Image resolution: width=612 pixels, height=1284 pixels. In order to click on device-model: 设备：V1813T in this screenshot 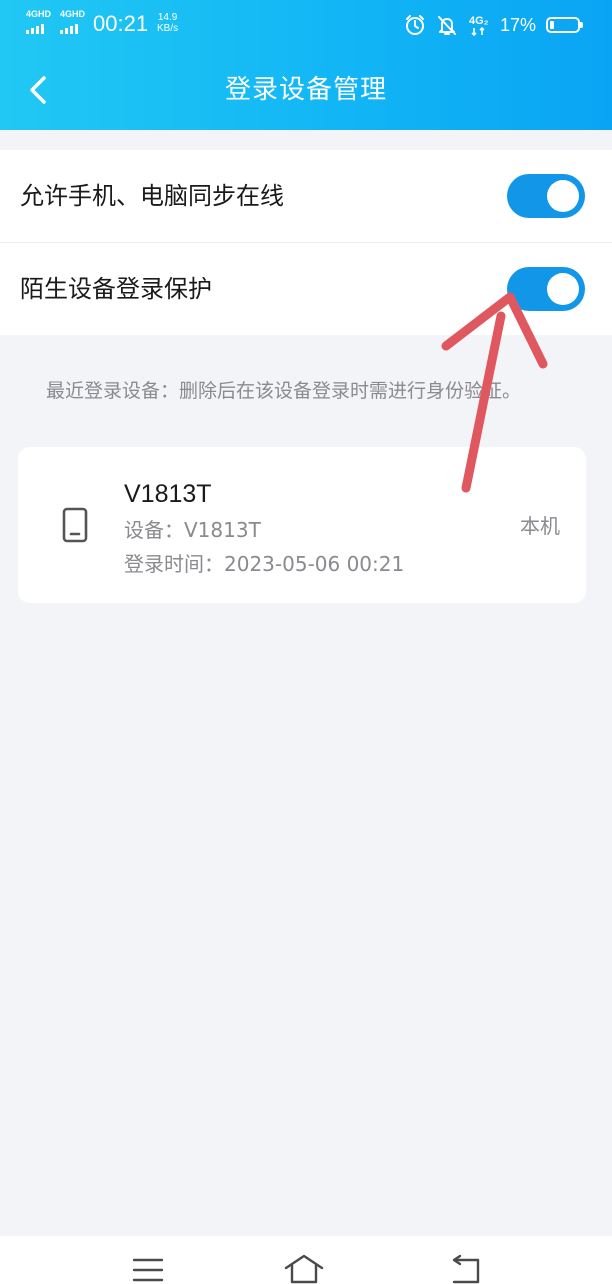, I will do `click(192, 530)`.